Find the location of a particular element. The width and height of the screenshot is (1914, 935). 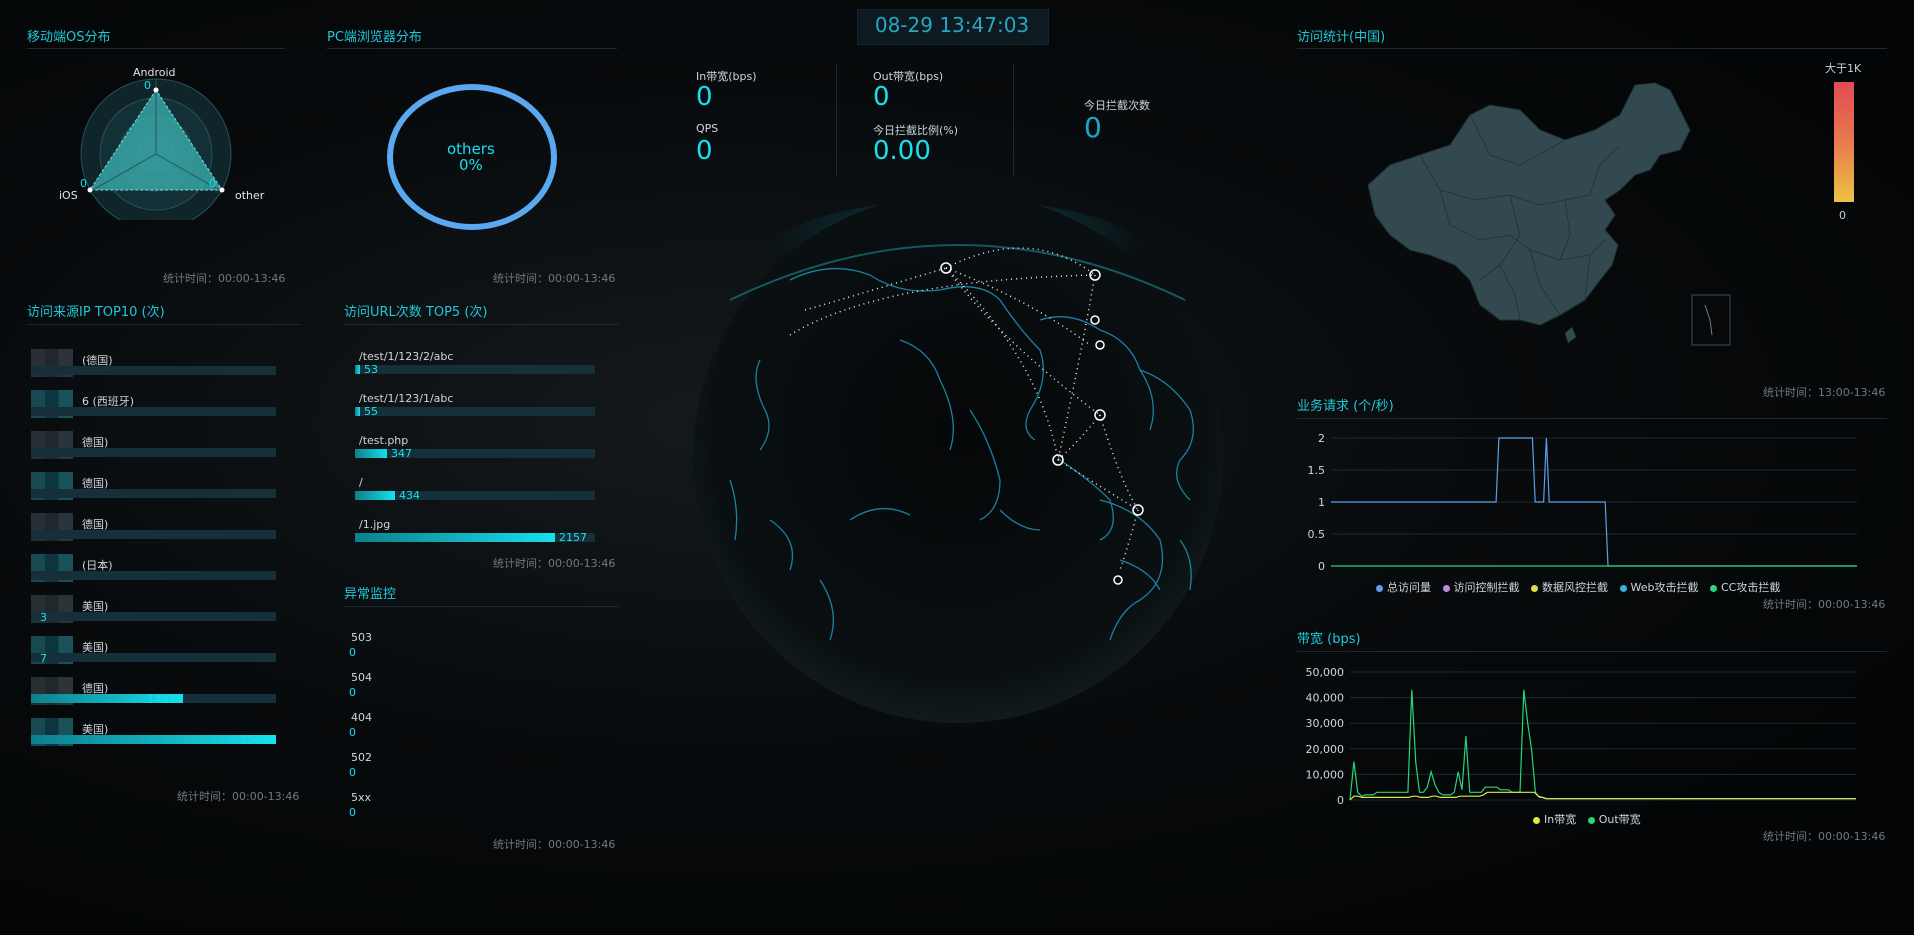

abnormal-code: 404 is located at coordinates (361, 717).